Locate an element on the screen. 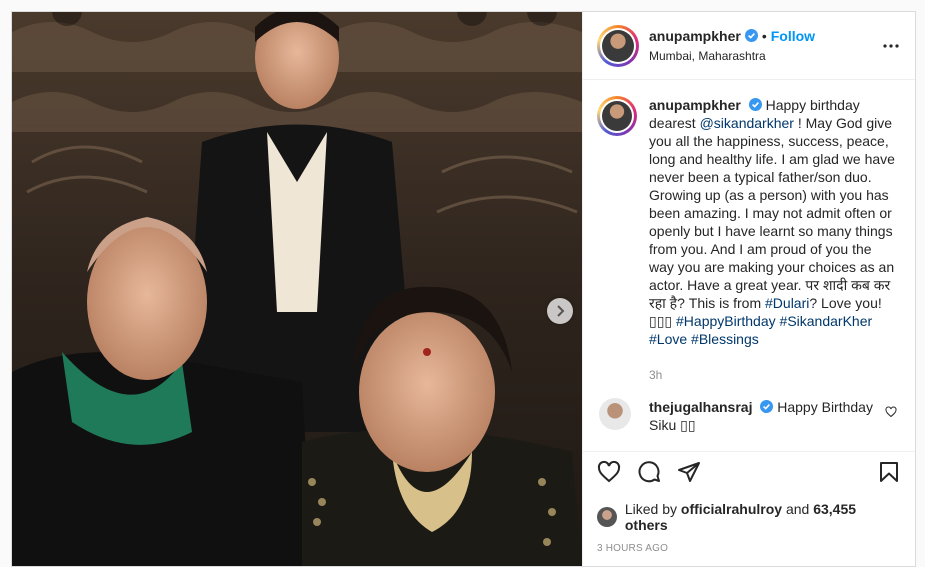 The height and width of the screenshot is (567, 925). heart-icon is located at coordinates (609, 471).